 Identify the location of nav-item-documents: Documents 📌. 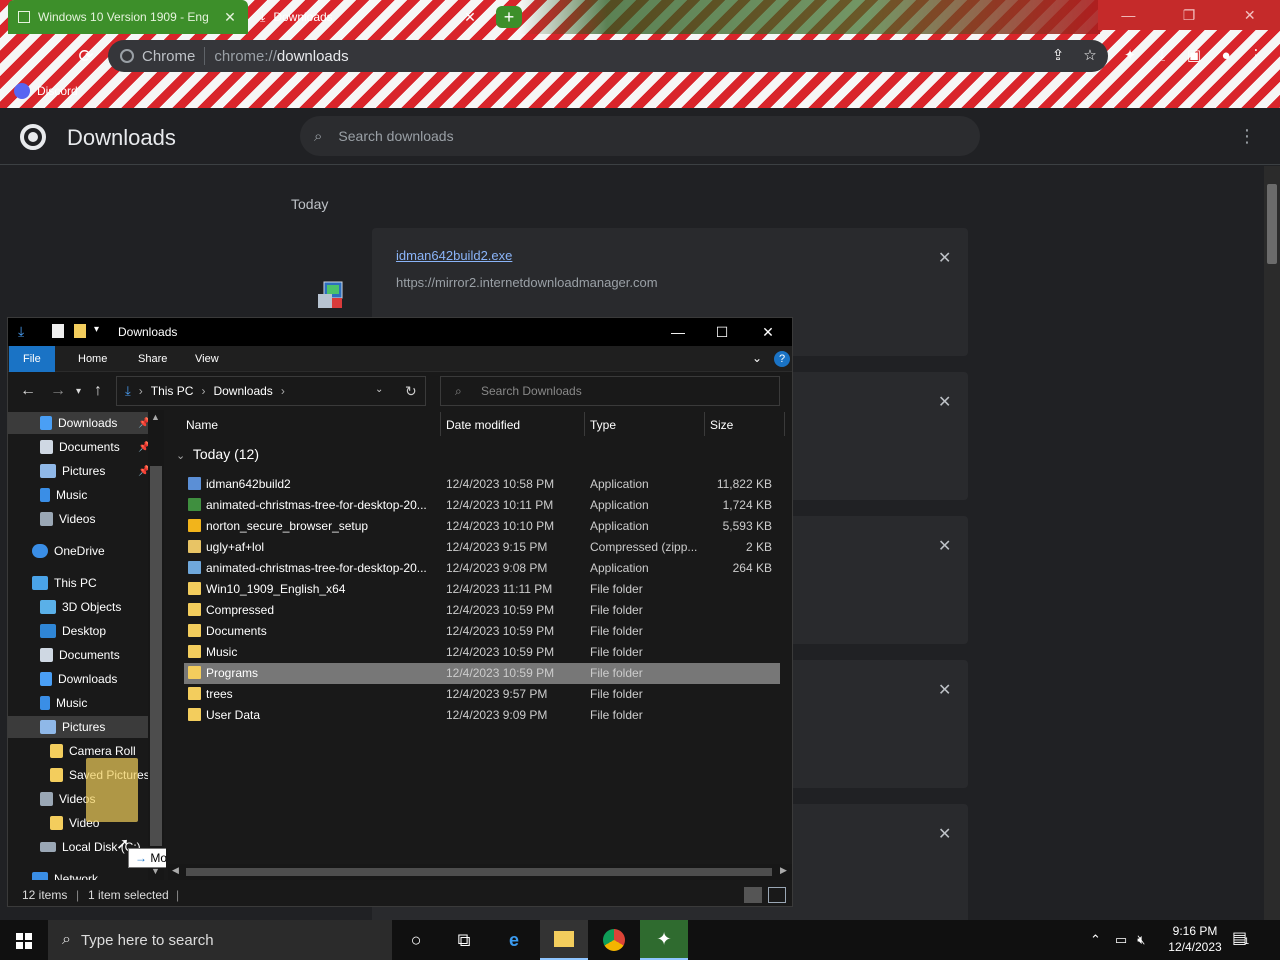
(95, 447).